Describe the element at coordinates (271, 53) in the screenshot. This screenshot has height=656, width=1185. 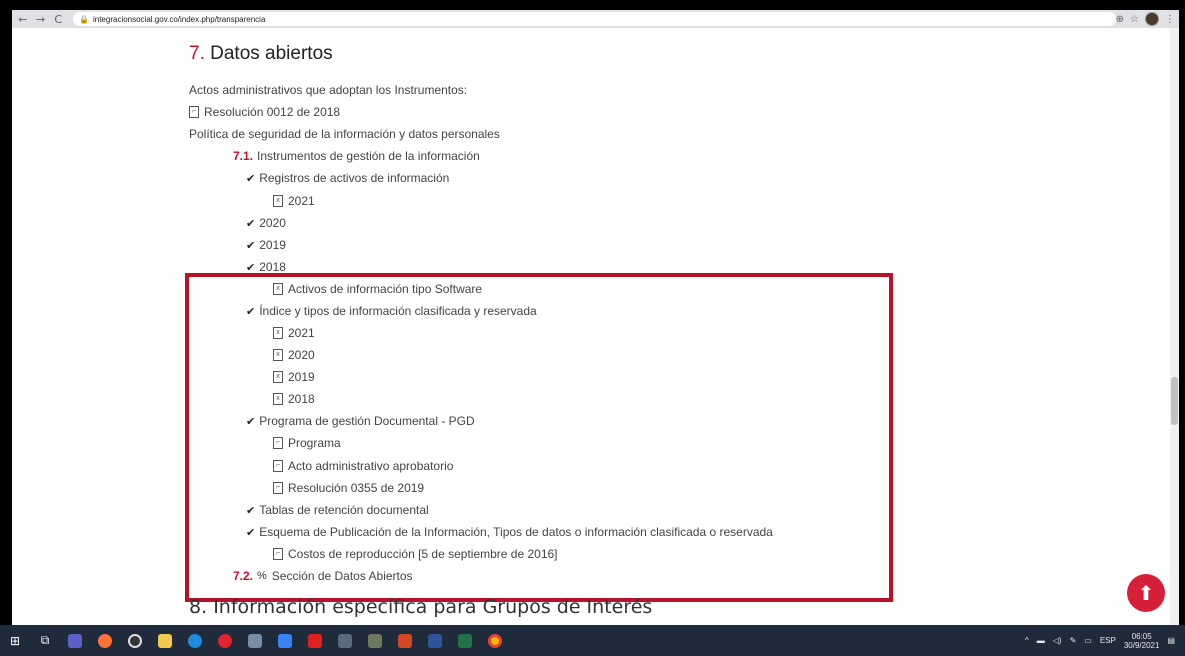
I see `section-title: Datos abiertos` at that location.